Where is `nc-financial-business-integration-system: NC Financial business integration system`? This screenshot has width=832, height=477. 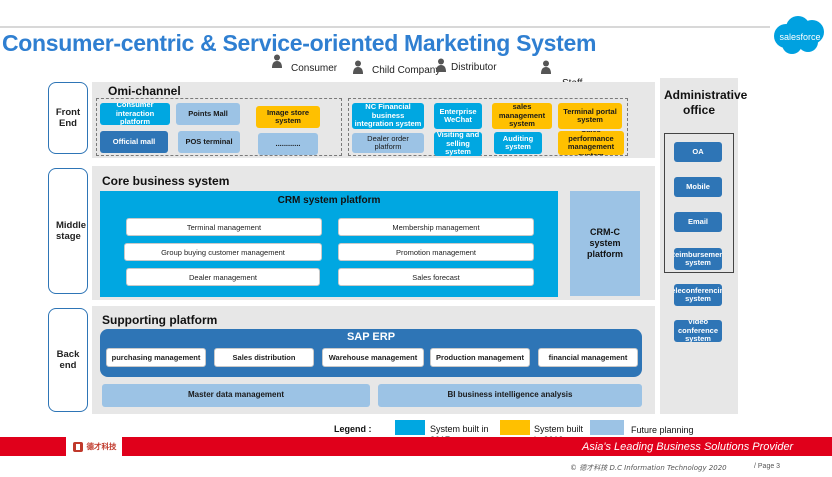 nc-financial-business-integration-system: NC Financial business integration system is located at coordinates (388, 116).